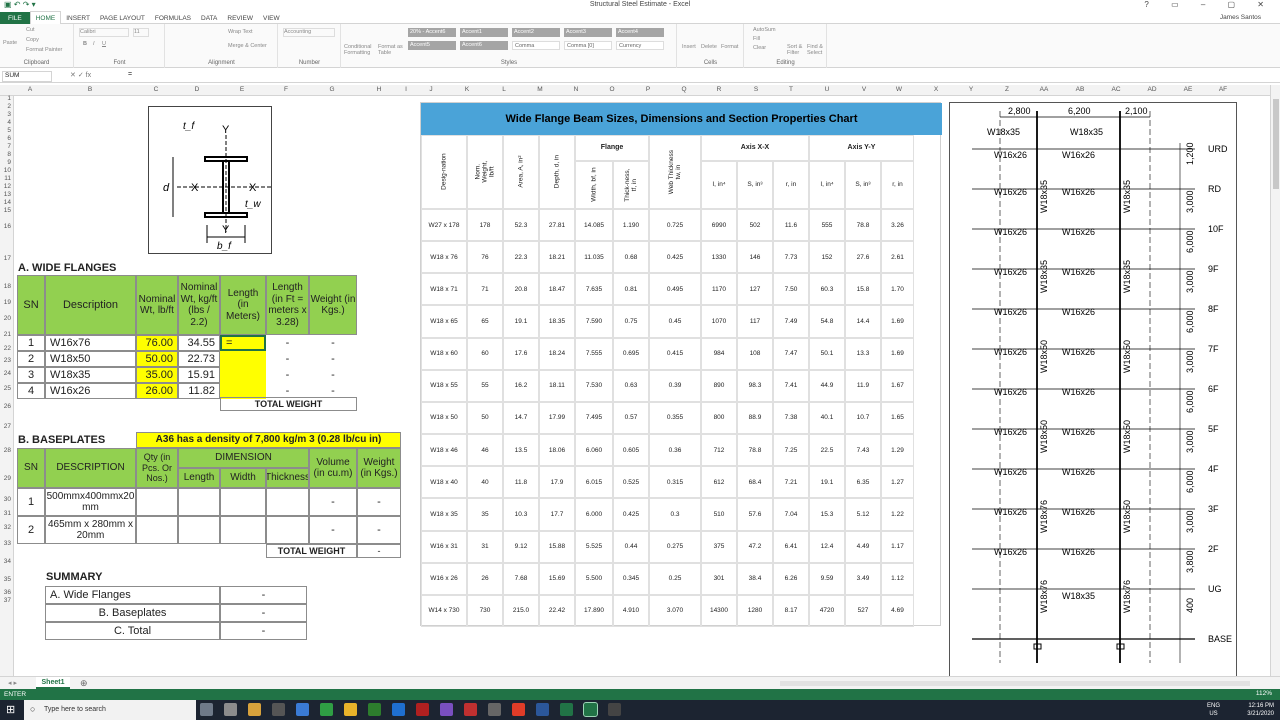 The height and width of the screenshot is (720, 1280). I want to click on chrome-icon, so click(350, 709).